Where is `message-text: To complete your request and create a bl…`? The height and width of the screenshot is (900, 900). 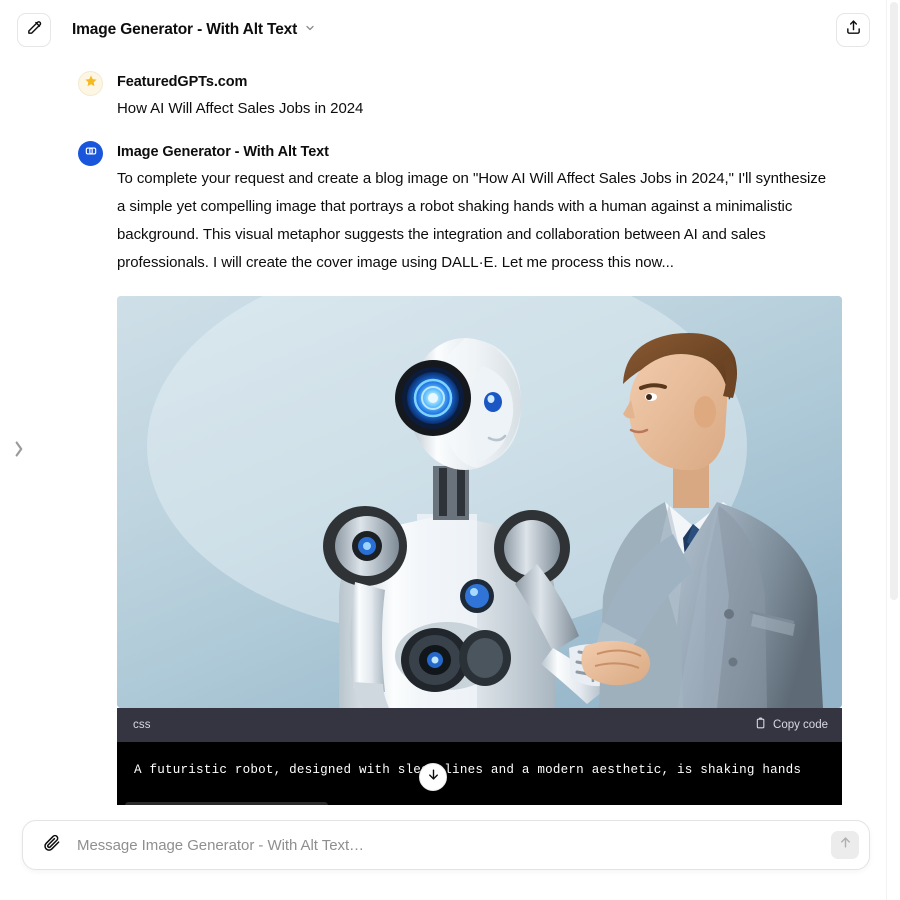 message-text: To complete your request and create a bl… is located at coordinates (472, 220).